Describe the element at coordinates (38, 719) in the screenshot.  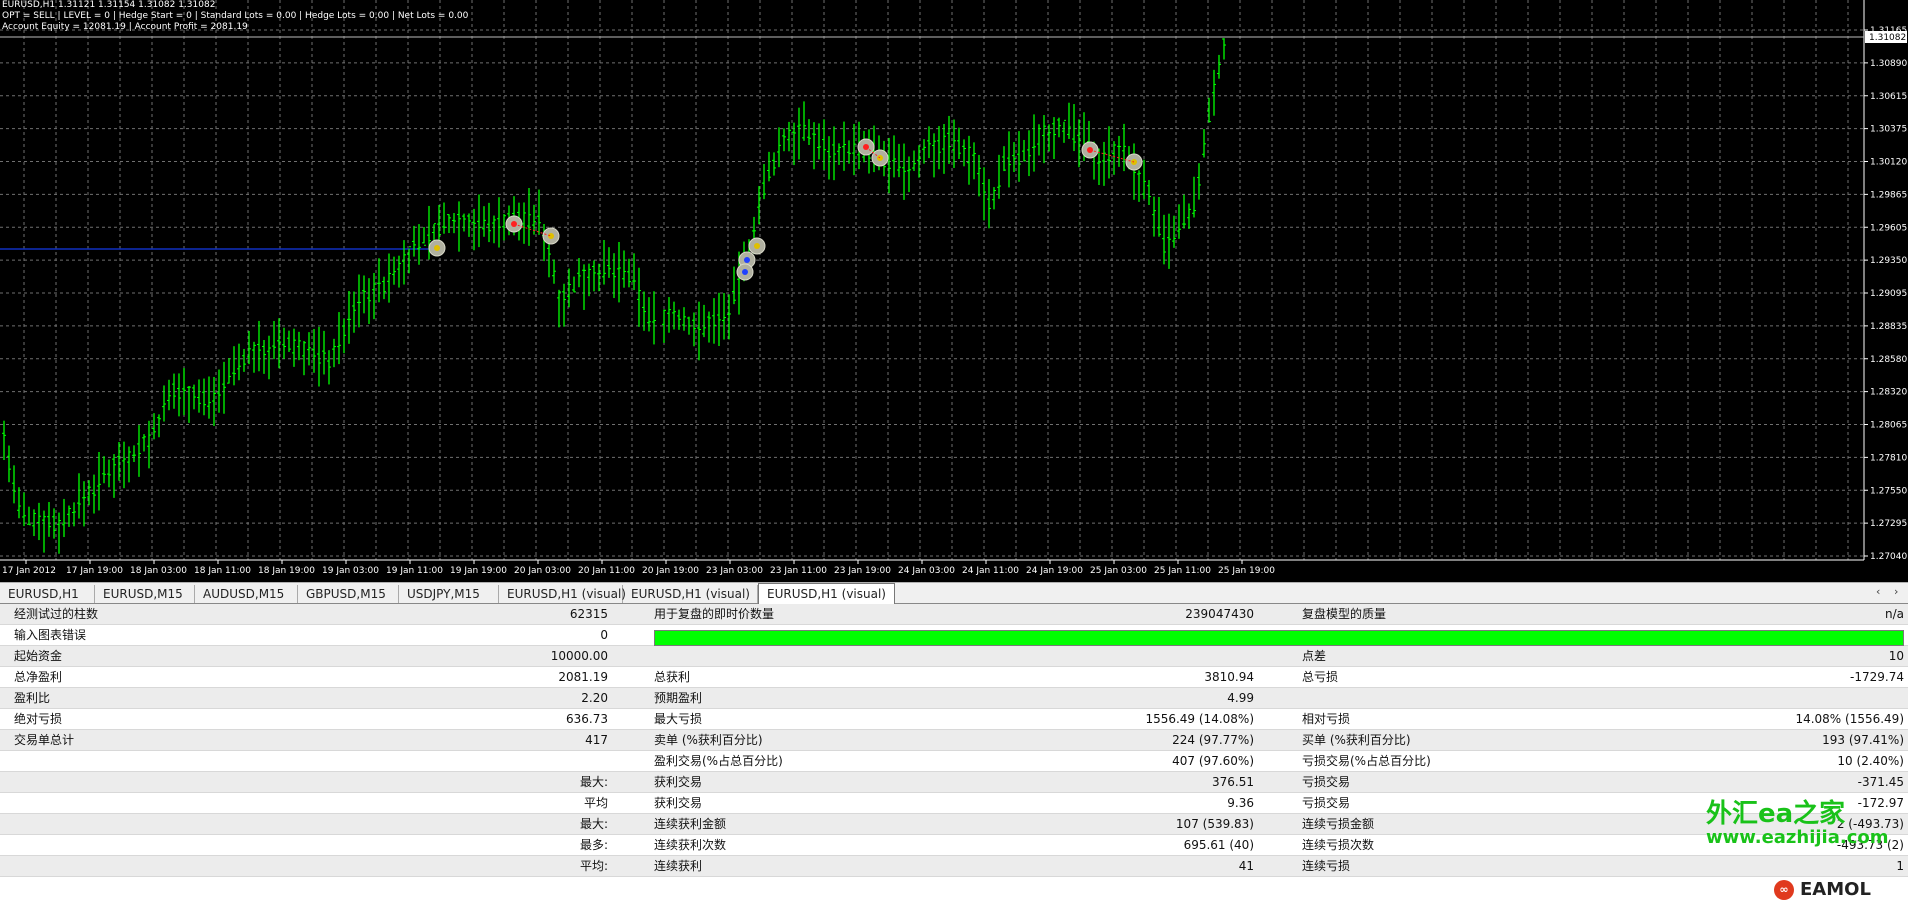
I see `col1-label: 绝对亏损` at that location.